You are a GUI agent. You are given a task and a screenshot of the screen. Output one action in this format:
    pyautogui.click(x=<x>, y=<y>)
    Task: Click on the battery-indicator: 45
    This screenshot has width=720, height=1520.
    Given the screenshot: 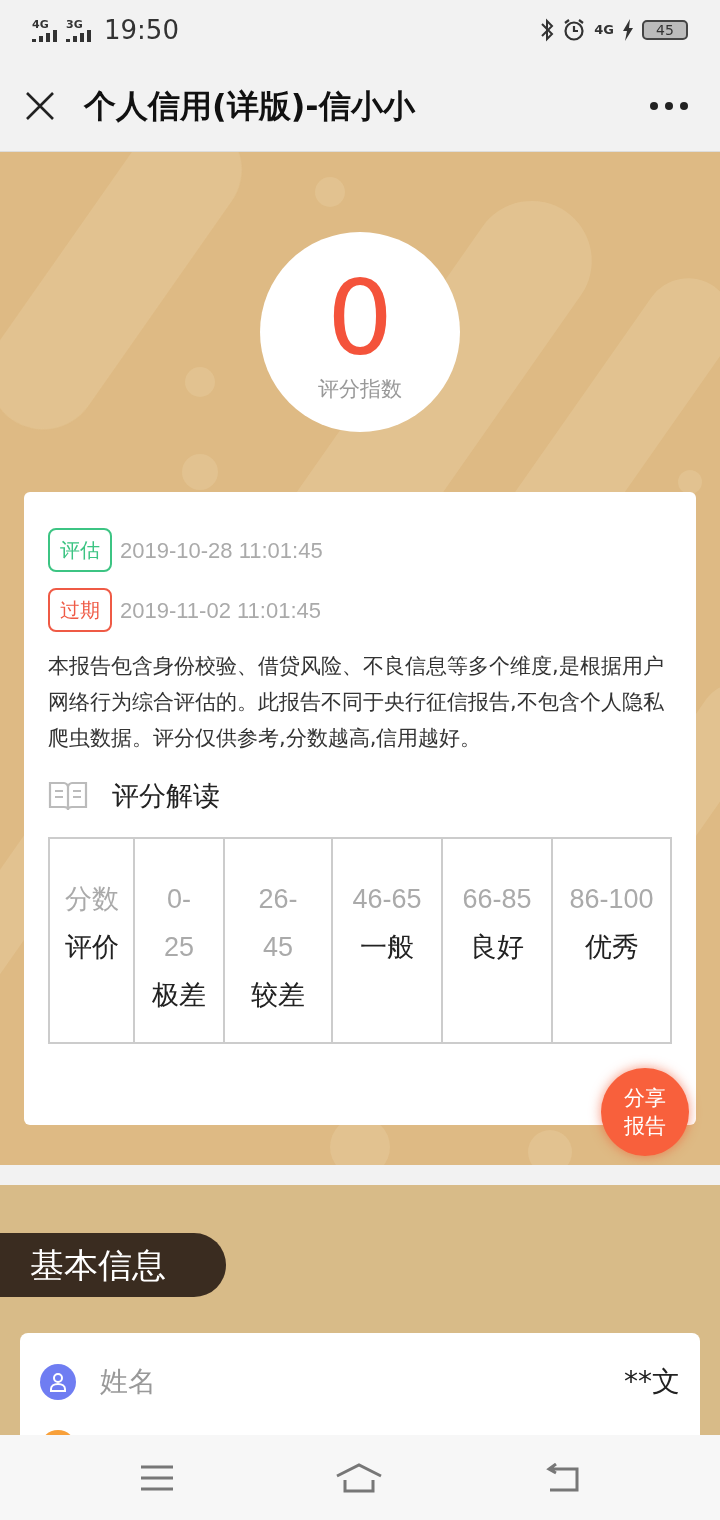 What is the action you would take?
    pyautogui.click(x=665, y=30)
    